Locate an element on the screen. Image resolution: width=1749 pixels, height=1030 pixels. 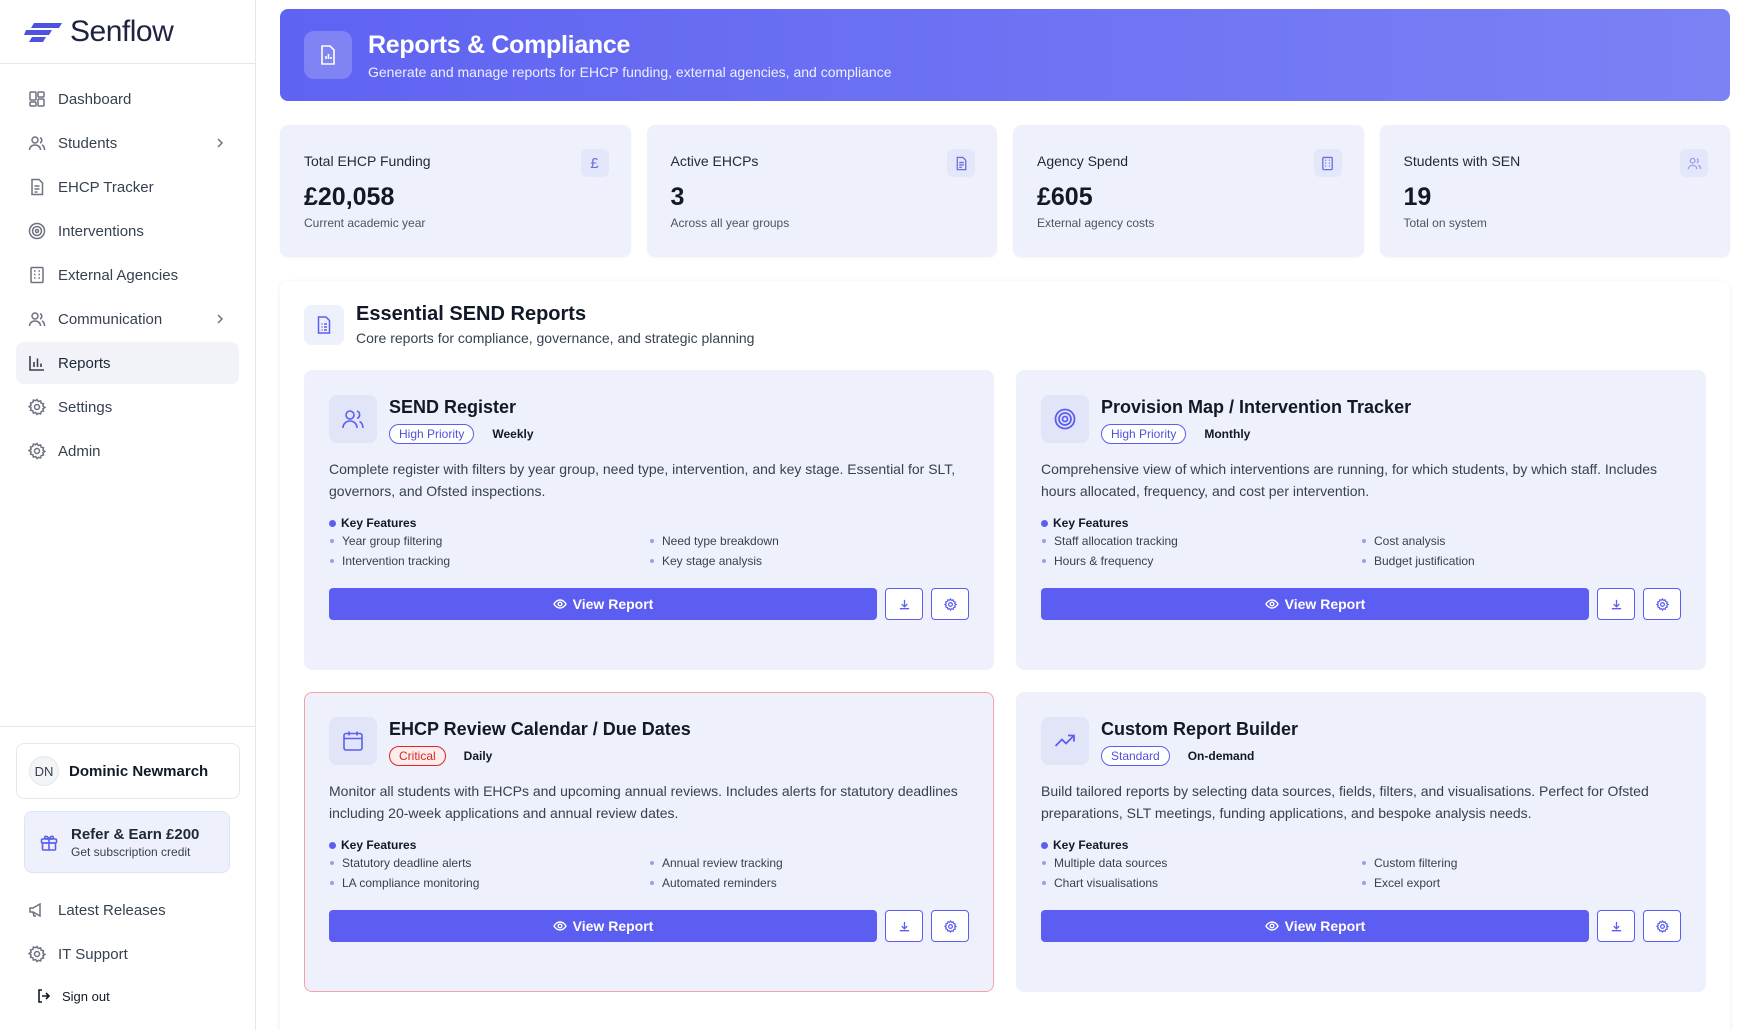
stat-label: Agency Spend is located at coordinates (1083, 161).